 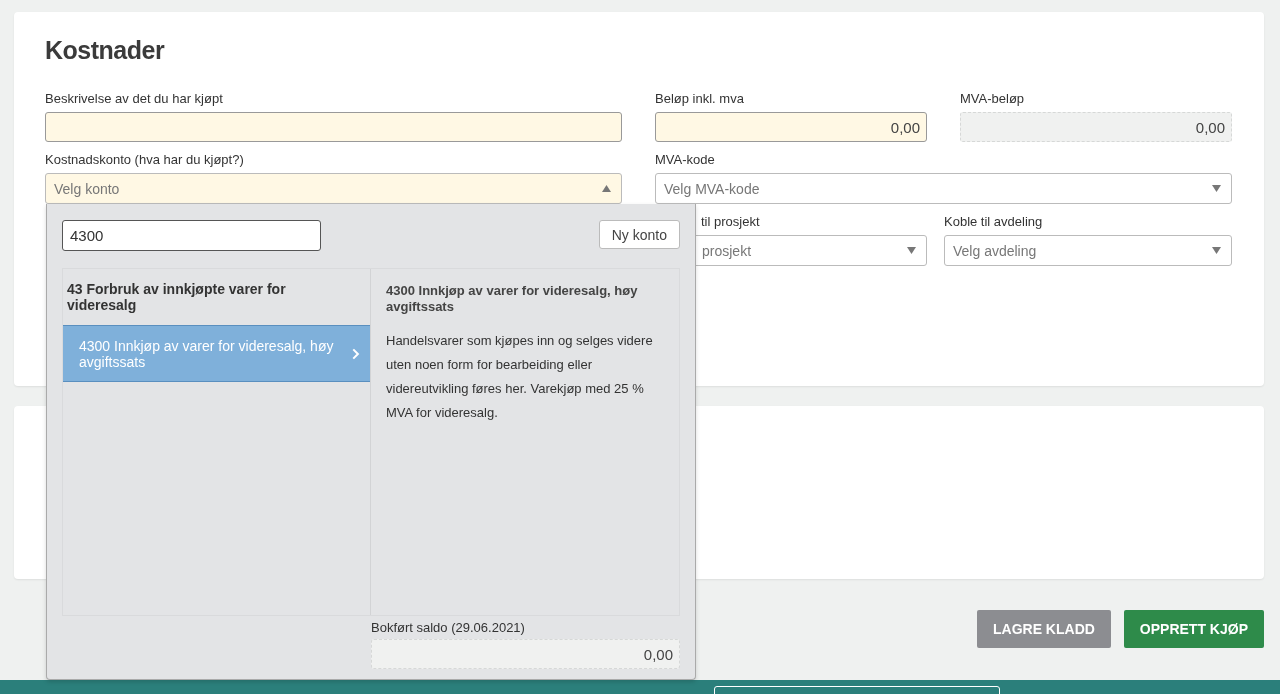 What do you see at coordinates (606, 188) in the screenshot?
I see `caret-up-icon` at bounding box center [606, 188].